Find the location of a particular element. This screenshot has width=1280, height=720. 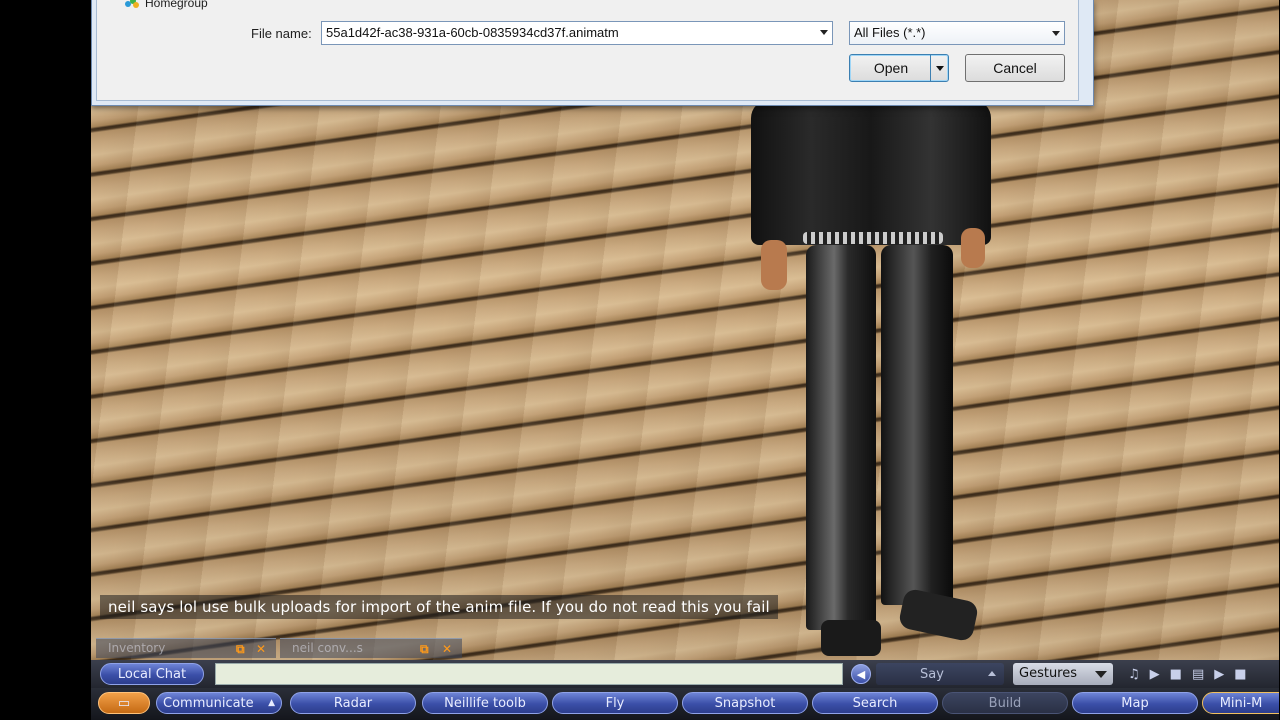

map-button: Map is located at coordinates (1135, 703).